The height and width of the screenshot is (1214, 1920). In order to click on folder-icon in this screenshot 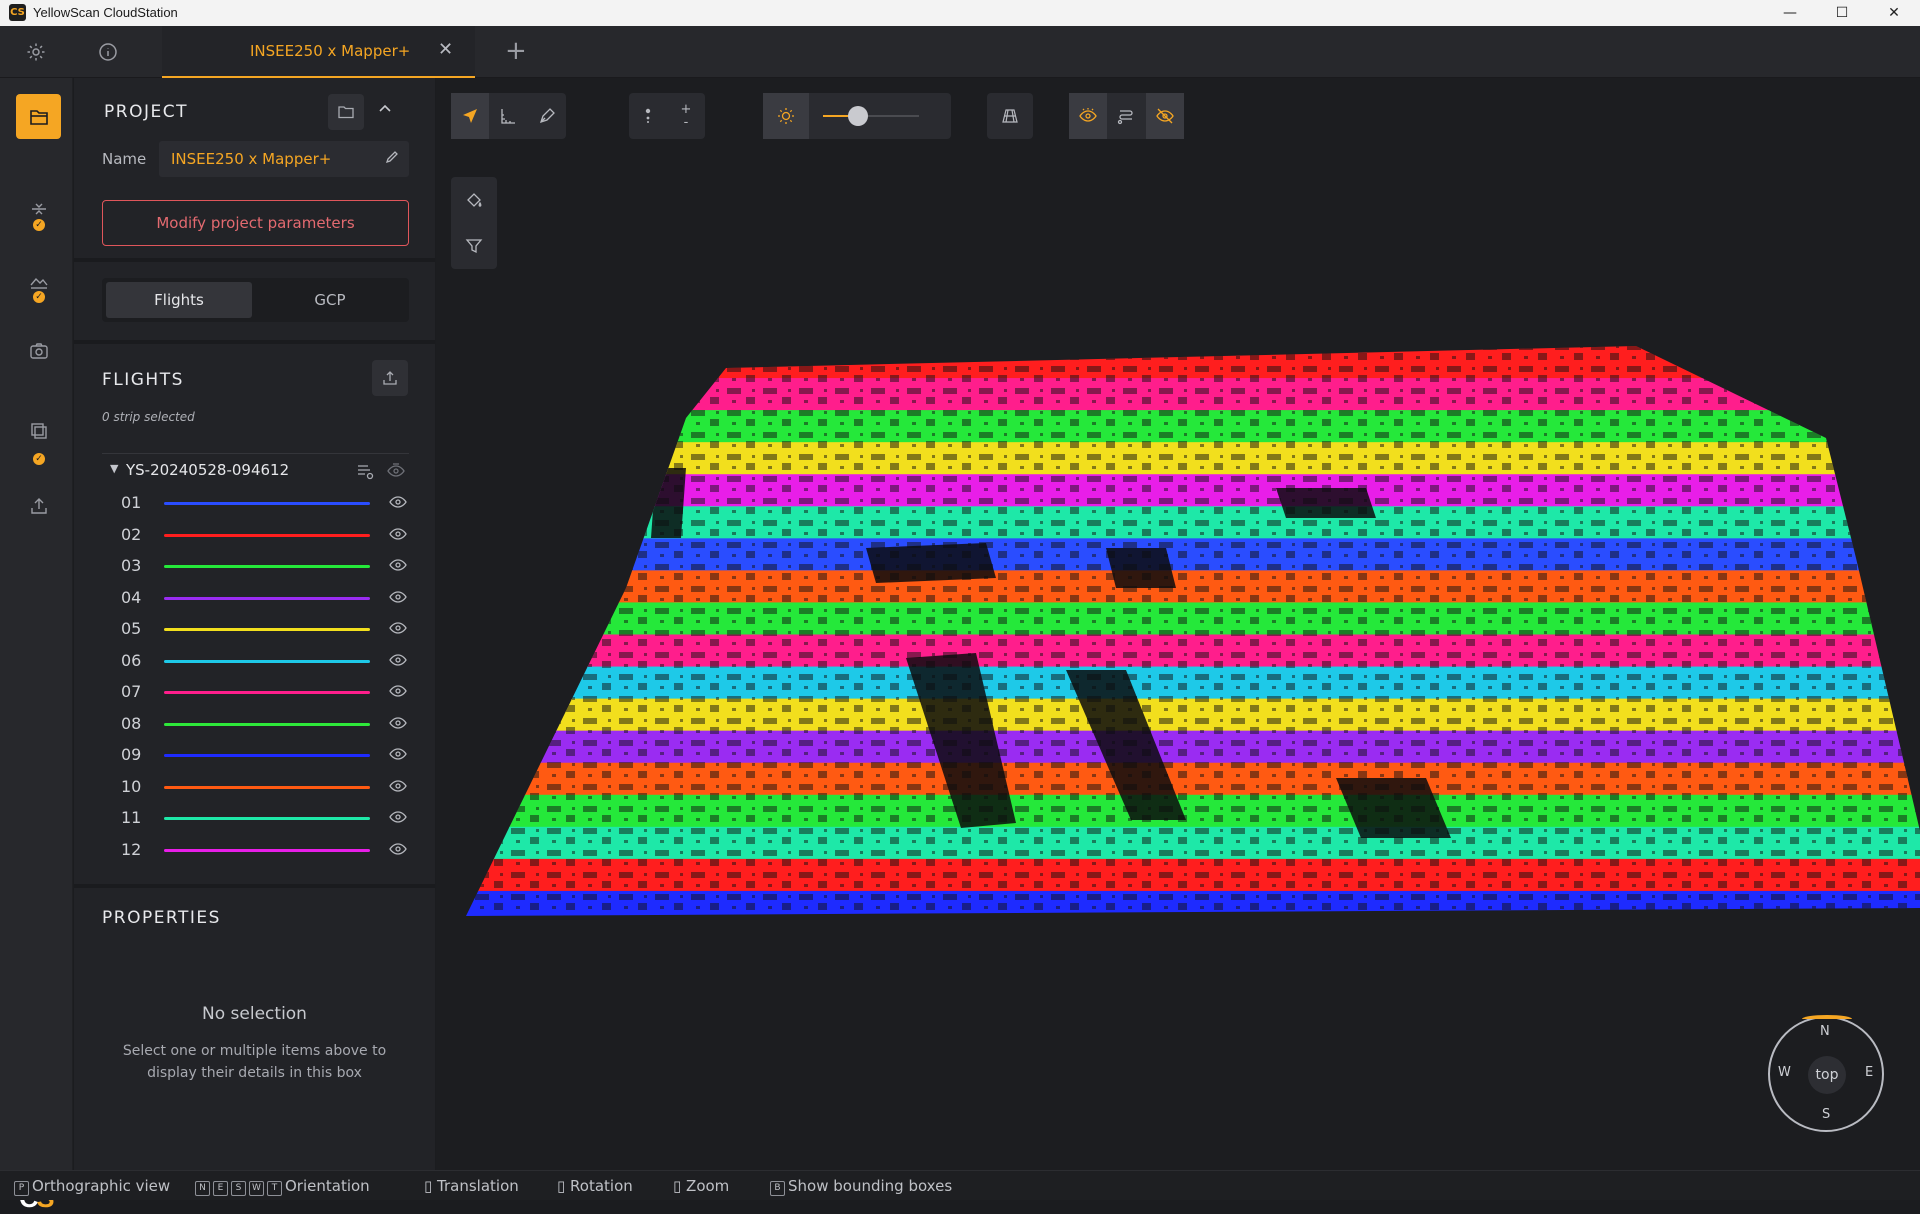, I will do `click(346, 112)`.